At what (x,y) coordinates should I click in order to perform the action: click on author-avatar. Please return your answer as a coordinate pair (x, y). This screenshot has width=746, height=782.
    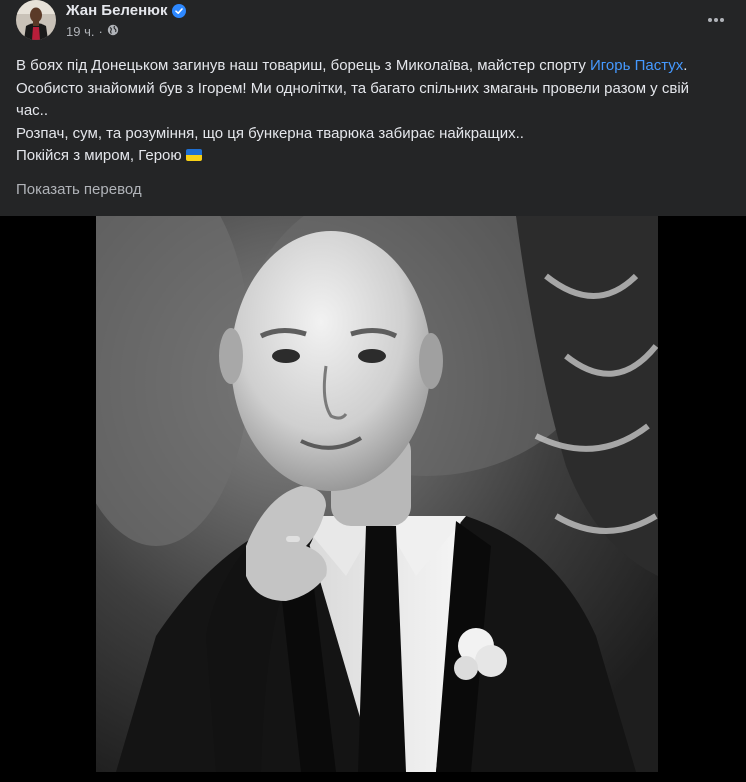
    Looking at the image, I should click on (36, 20).